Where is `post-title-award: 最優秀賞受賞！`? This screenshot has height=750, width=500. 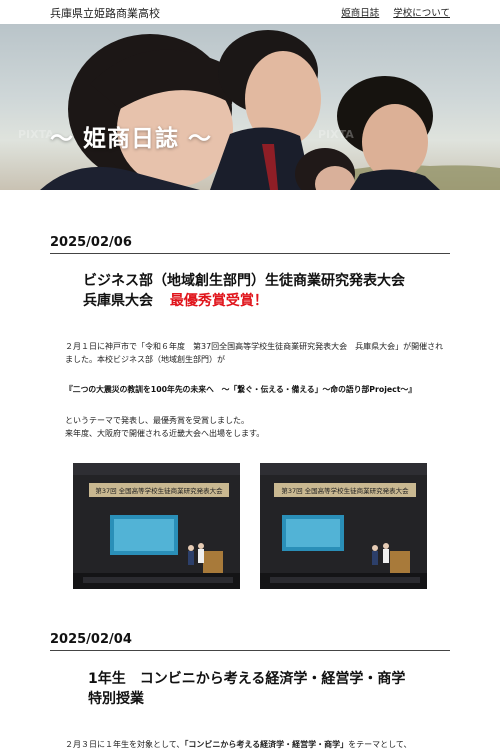
post-title-award: 最優秀賞受賞！ is located at coordinates (218, 301).